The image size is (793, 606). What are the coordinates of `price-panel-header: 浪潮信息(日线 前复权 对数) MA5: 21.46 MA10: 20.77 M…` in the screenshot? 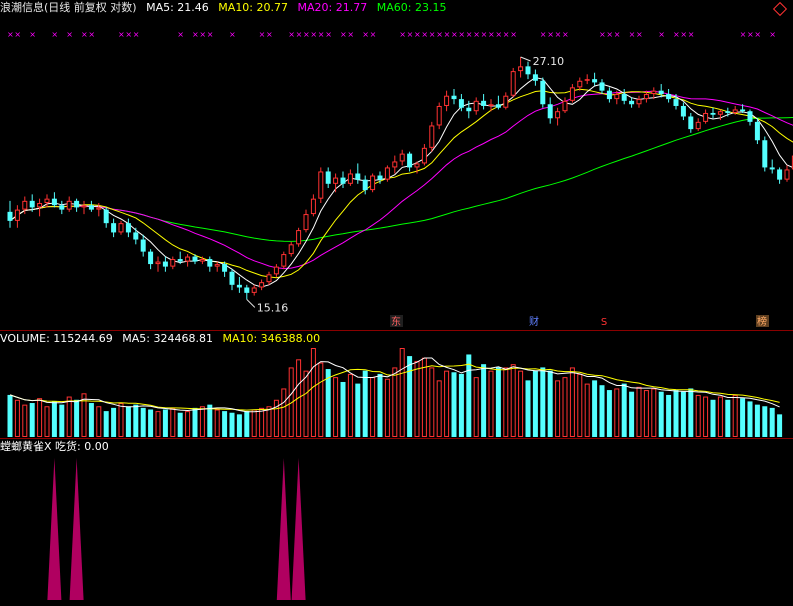 It's located at (226, 8).